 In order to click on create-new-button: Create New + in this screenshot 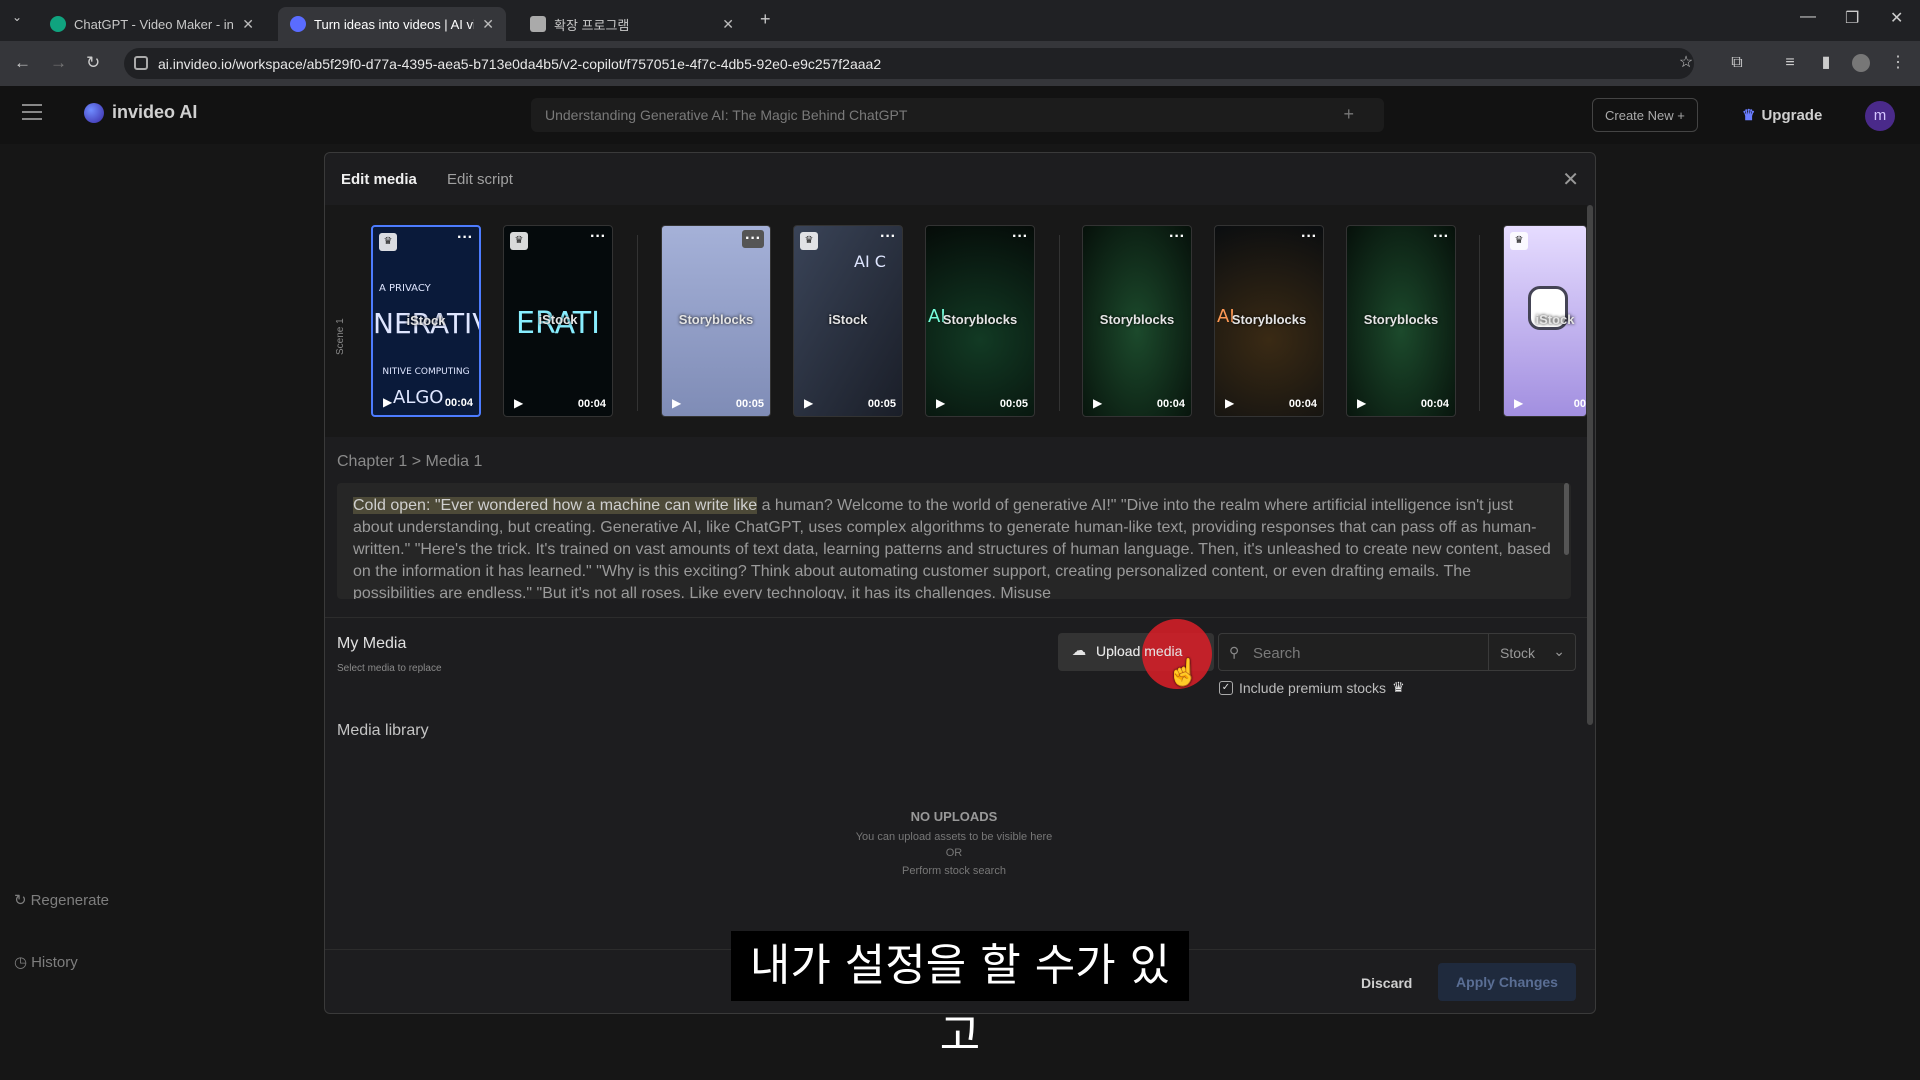, I will do `click(1645, 115)`.